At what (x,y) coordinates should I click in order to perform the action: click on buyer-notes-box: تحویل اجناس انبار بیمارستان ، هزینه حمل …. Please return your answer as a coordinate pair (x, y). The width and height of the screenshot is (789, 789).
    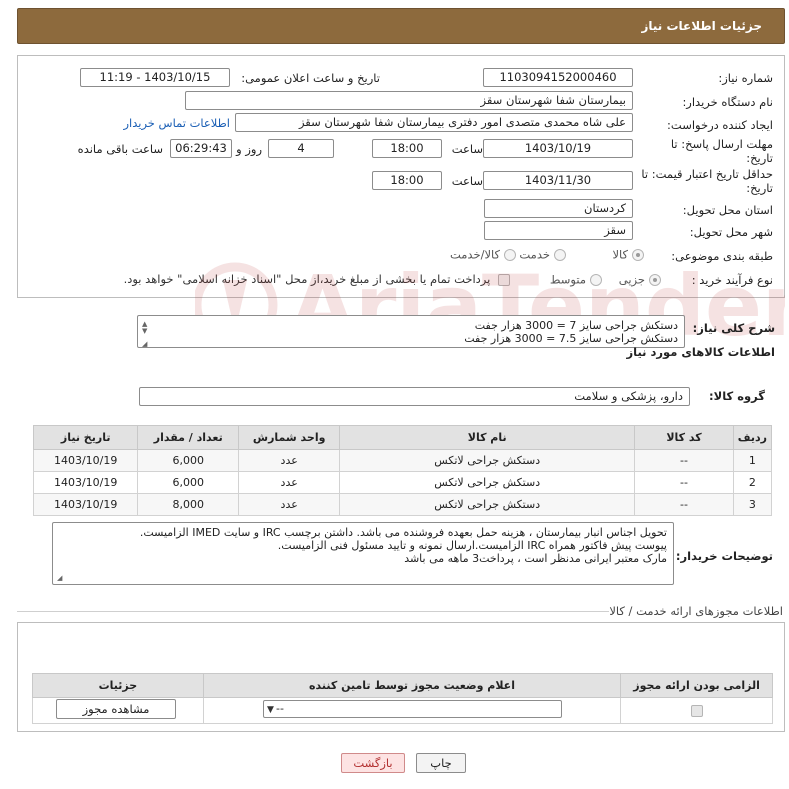
    Looking at the image, I should click on (363, 553).